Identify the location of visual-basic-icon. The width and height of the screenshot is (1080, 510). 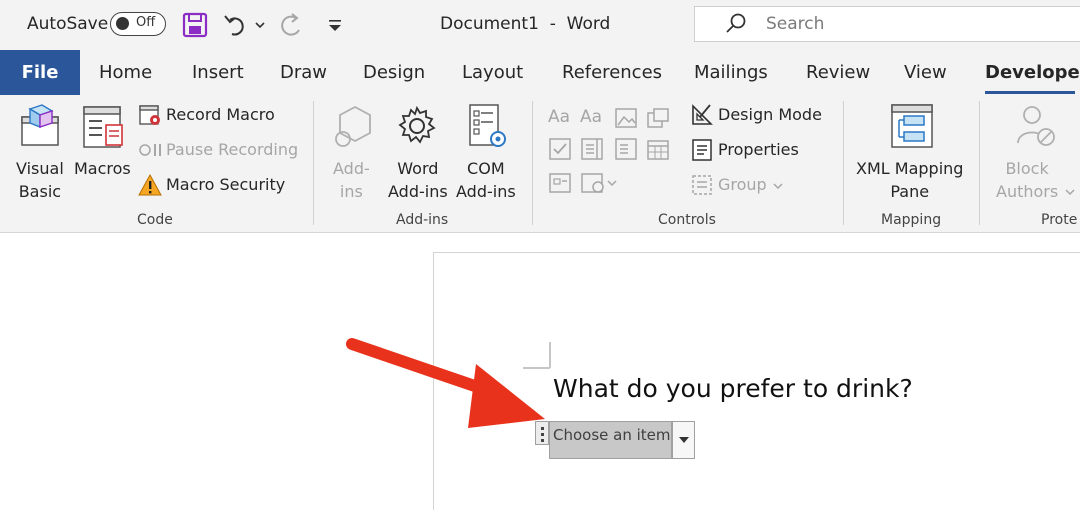
(40, 125).